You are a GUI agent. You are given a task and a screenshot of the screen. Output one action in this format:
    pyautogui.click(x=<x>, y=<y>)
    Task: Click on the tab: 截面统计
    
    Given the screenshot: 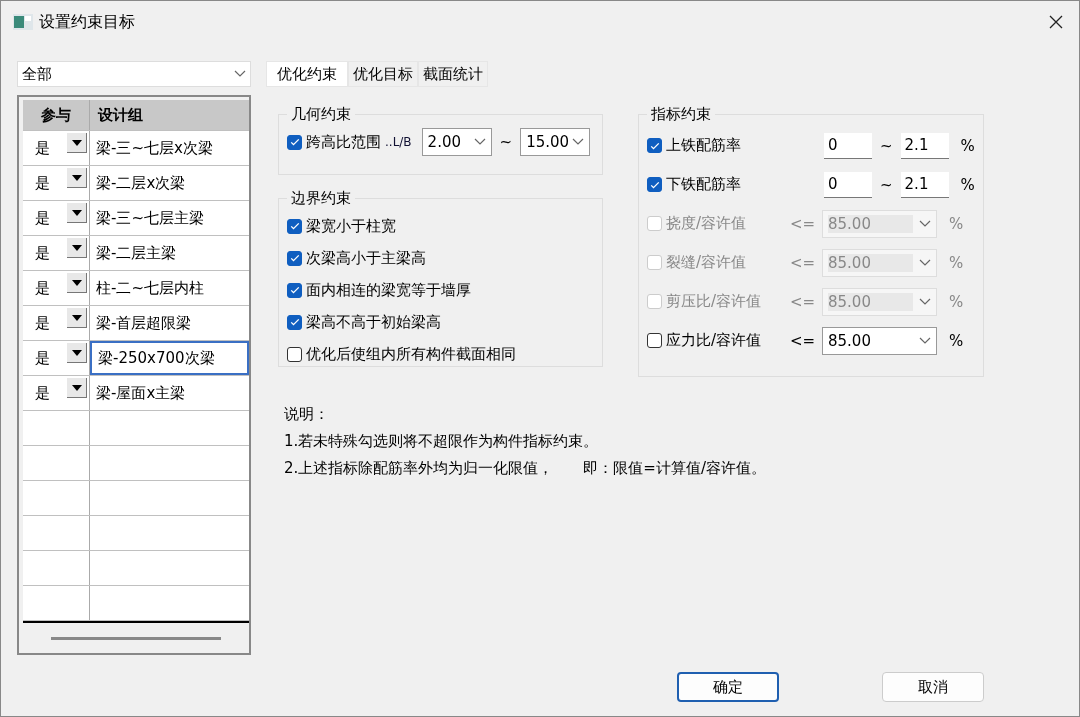 What is the action you would take?
    pyautogui.click(x=453, y=74)
    